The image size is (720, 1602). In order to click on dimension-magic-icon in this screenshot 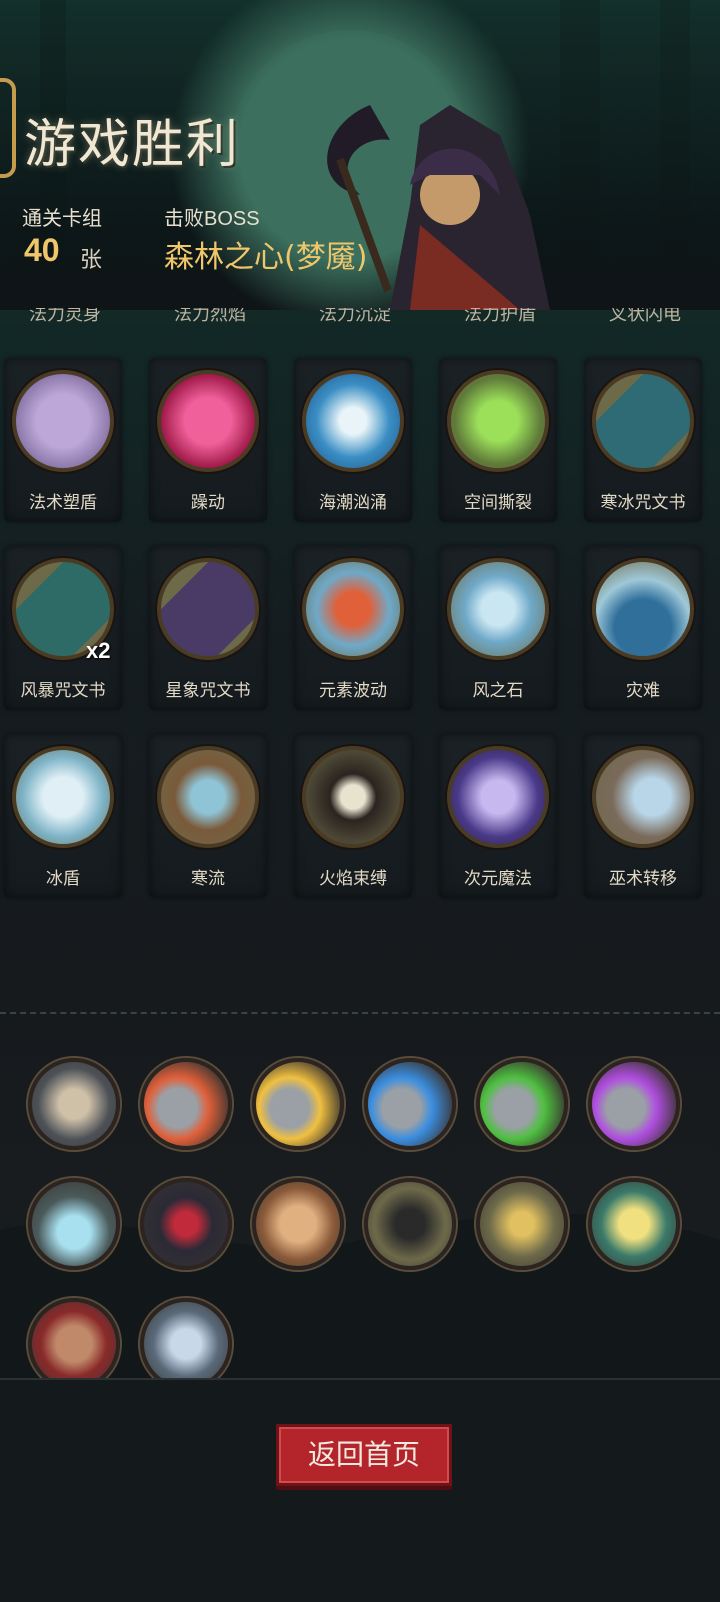, I will do `click(498, 797)`.